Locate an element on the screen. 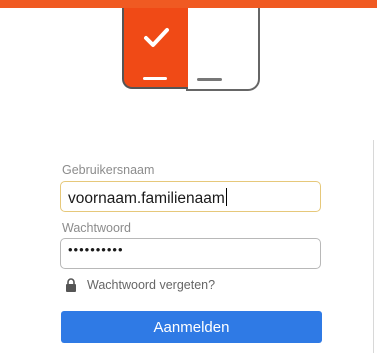 This screenshot has height=353, width=377. lock-icon is located at coordinates (71, 285).